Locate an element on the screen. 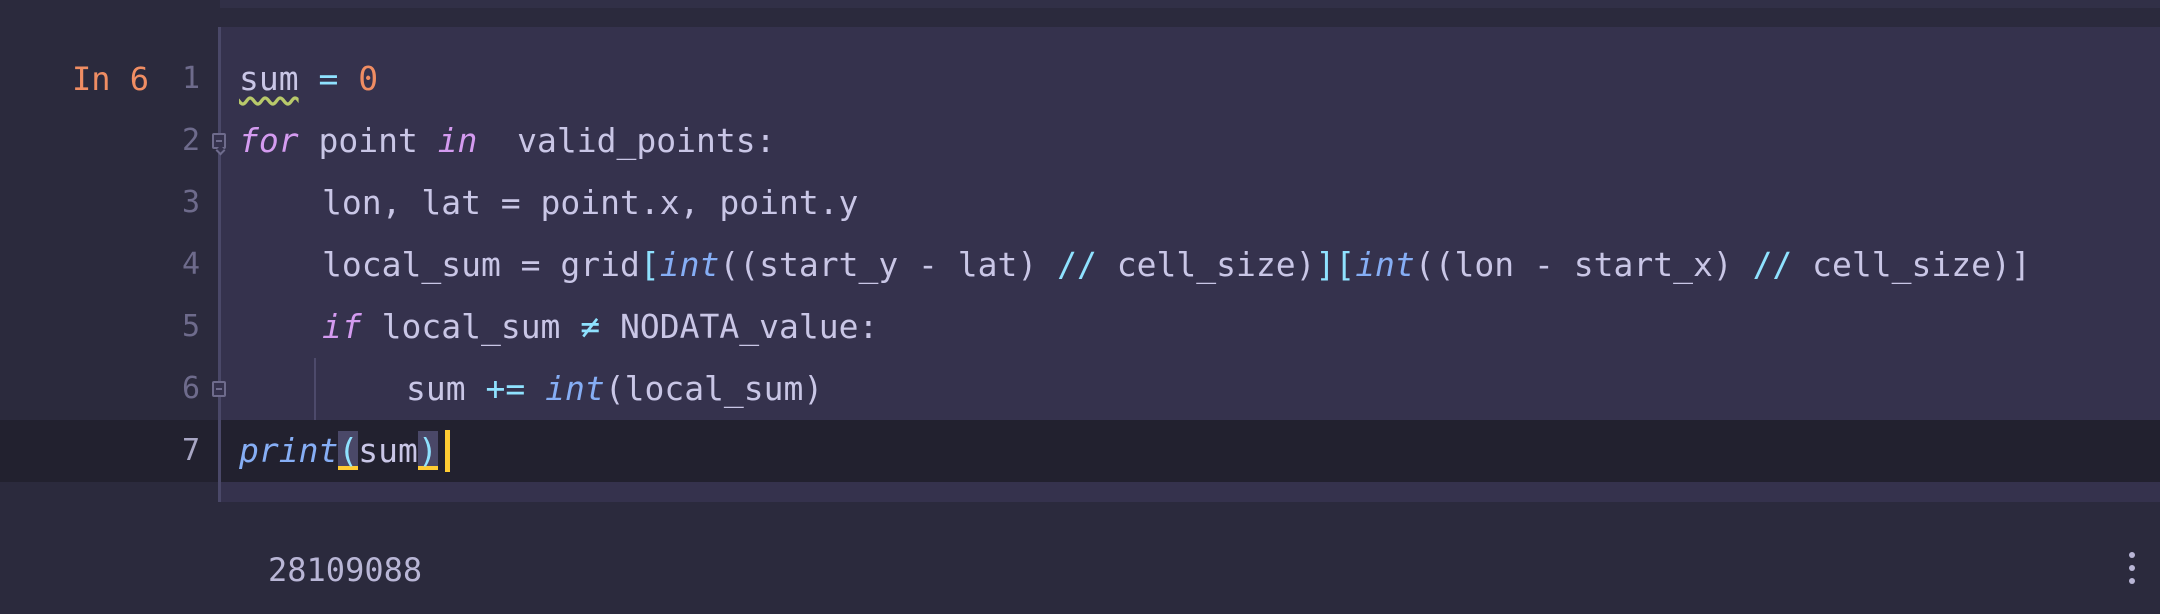 The height and width of the screenshot is (614, 2160). cell-left-border-current is located at coordinates (219, 461).